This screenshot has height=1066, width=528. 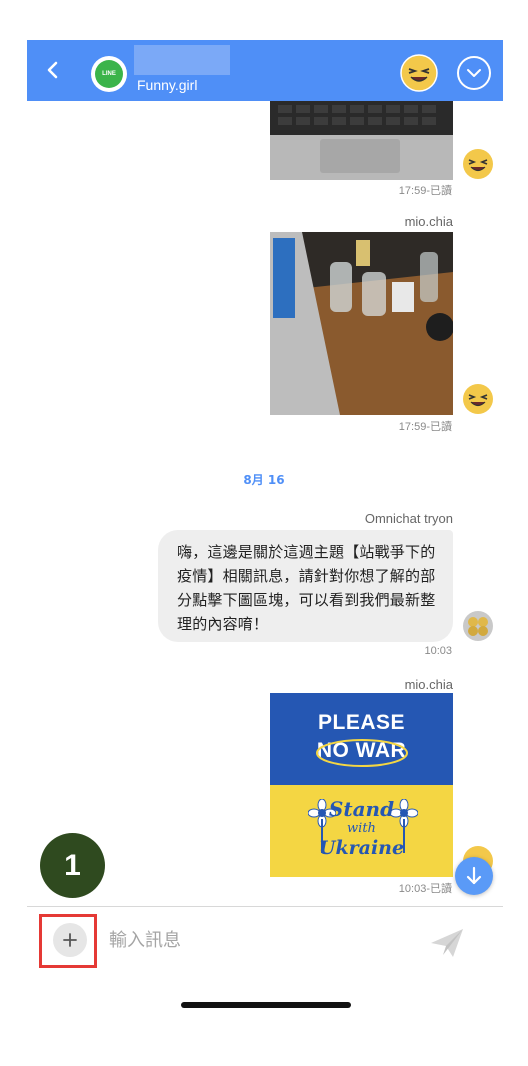 What do you see at coordinates (167, 85) in the screenshot?
I see `contact-name: Funny.girl` at bounding box center [167, 85].